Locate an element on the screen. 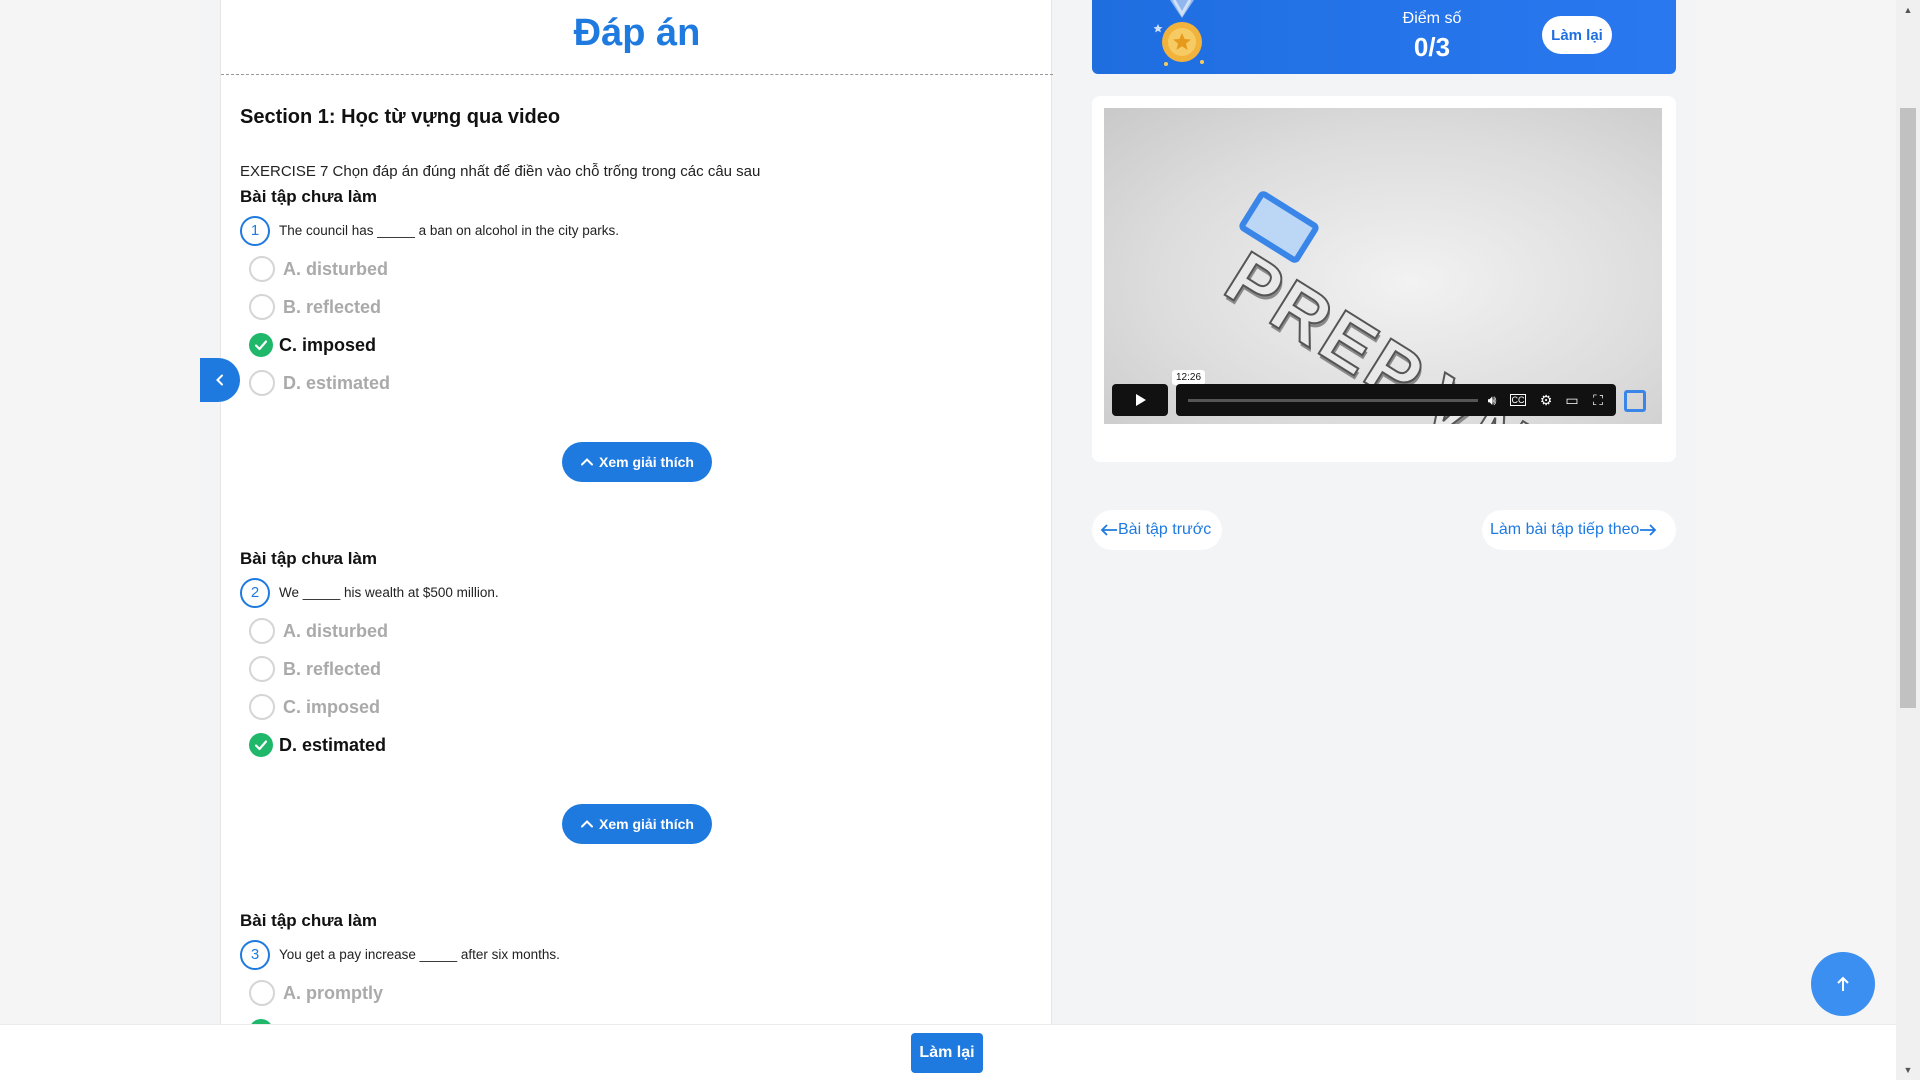 This screenshot has height=1080, width=1920. prev-exercise-label: Bài tập trước is located at coordinates (1165, 529).